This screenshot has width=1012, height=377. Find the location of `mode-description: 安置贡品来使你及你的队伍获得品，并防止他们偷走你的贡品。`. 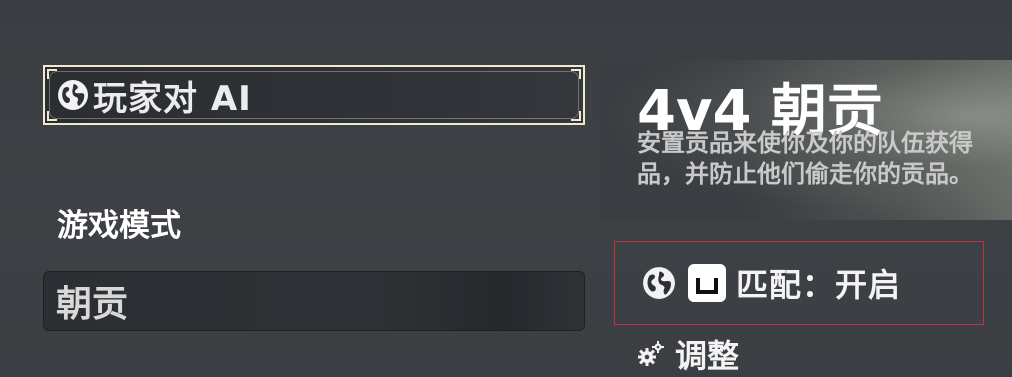

mode-description: 安置贡品来使你及你的队伍获得品，并防止他们偷走你的贡品。 is located at coordinates (805, 158).